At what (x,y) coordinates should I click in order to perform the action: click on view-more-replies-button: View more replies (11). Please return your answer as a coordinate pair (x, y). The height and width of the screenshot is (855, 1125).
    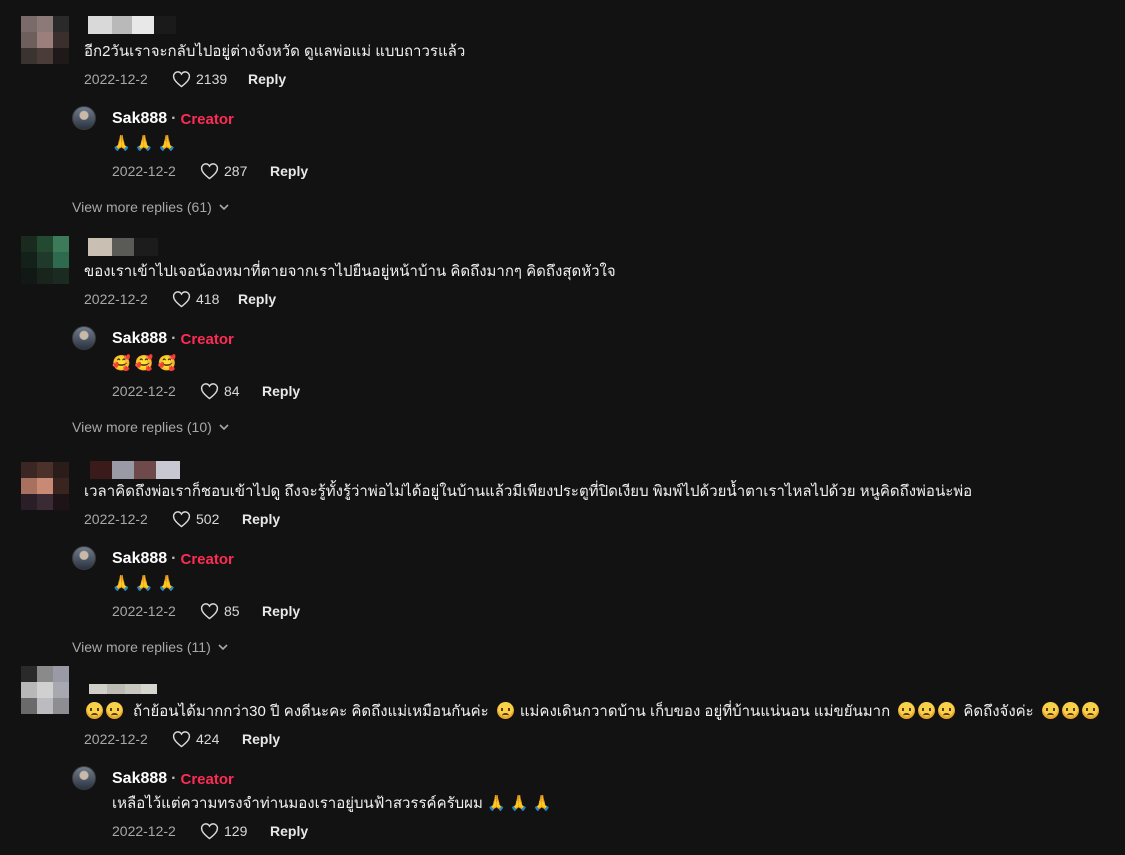
    Looking at the image, I should click on (150, 647).